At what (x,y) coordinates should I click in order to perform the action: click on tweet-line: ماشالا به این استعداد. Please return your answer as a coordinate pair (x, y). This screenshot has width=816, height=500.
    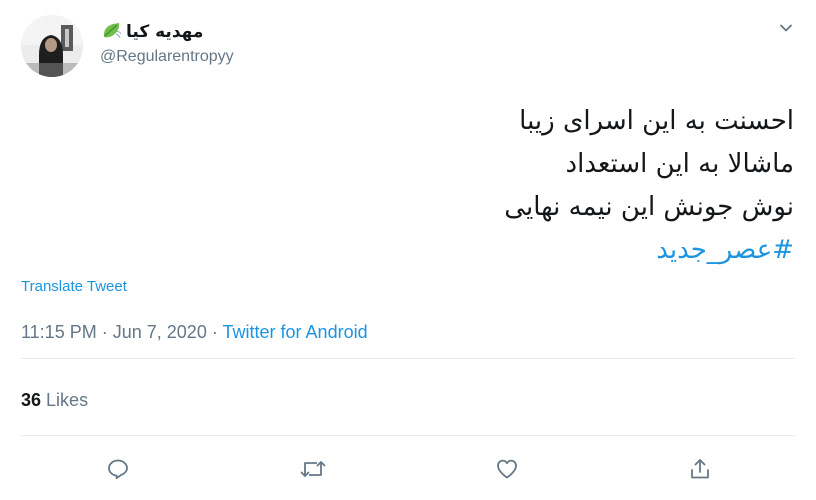
    Looking at the image, I should click on (679, 164).